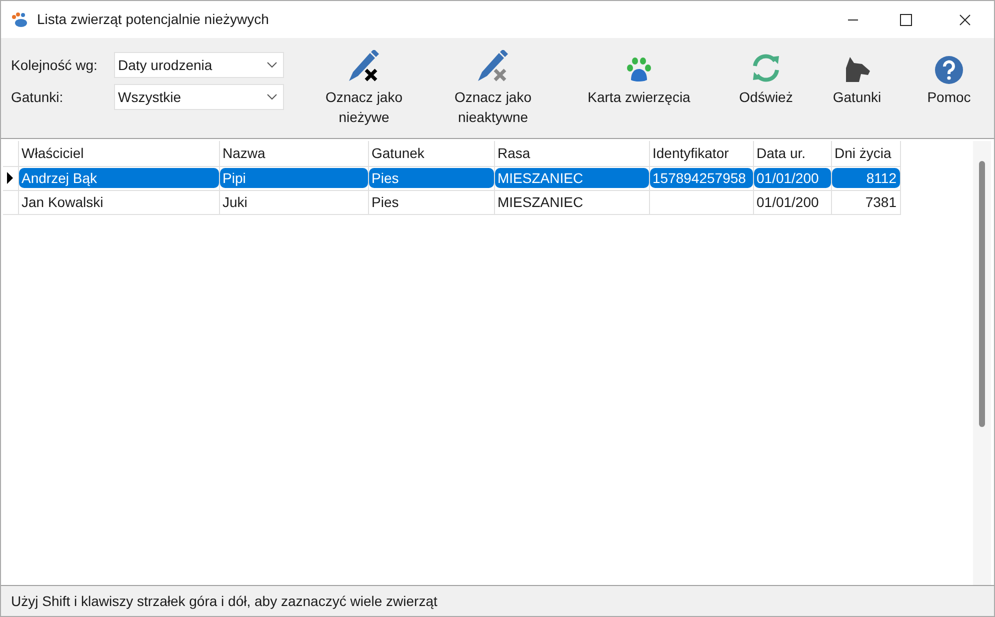 The image size is (995, 617). I want to click on column-header: Nazwa, so click(293, 153).